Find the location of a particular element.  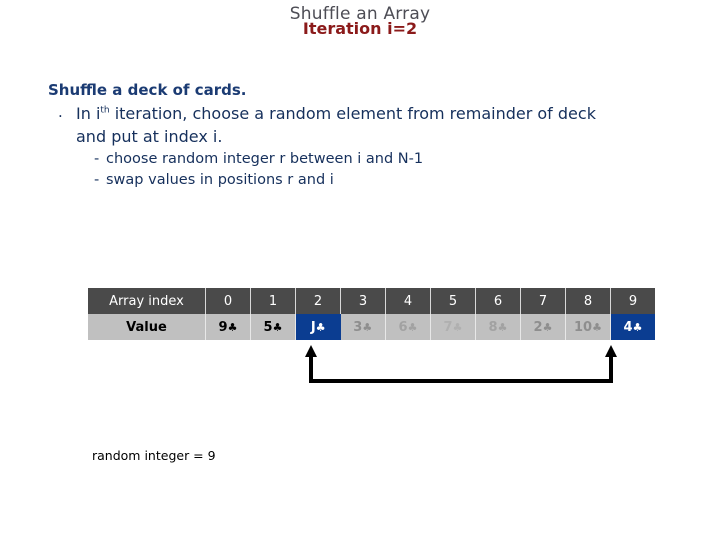

sub-bullet-2: - swap values in positions r and i is located at coordinates (381, 181).